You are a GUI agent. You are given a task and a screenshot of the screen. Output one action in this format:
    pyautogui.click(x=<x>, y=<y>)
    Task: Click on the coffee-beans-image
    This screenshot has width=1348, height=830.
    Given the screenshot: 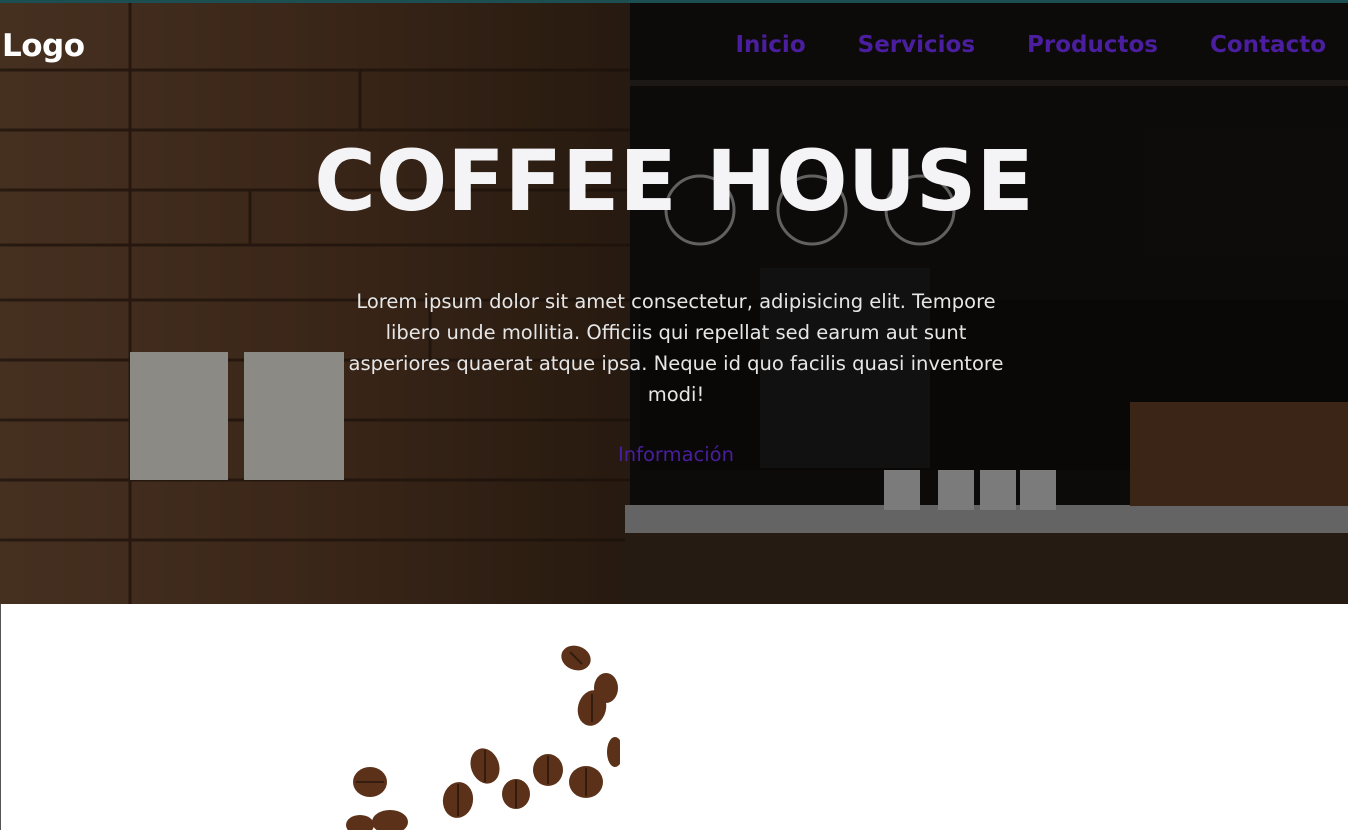 What is the action you would take?
    pyautogui.click(x=483, y=737)
    